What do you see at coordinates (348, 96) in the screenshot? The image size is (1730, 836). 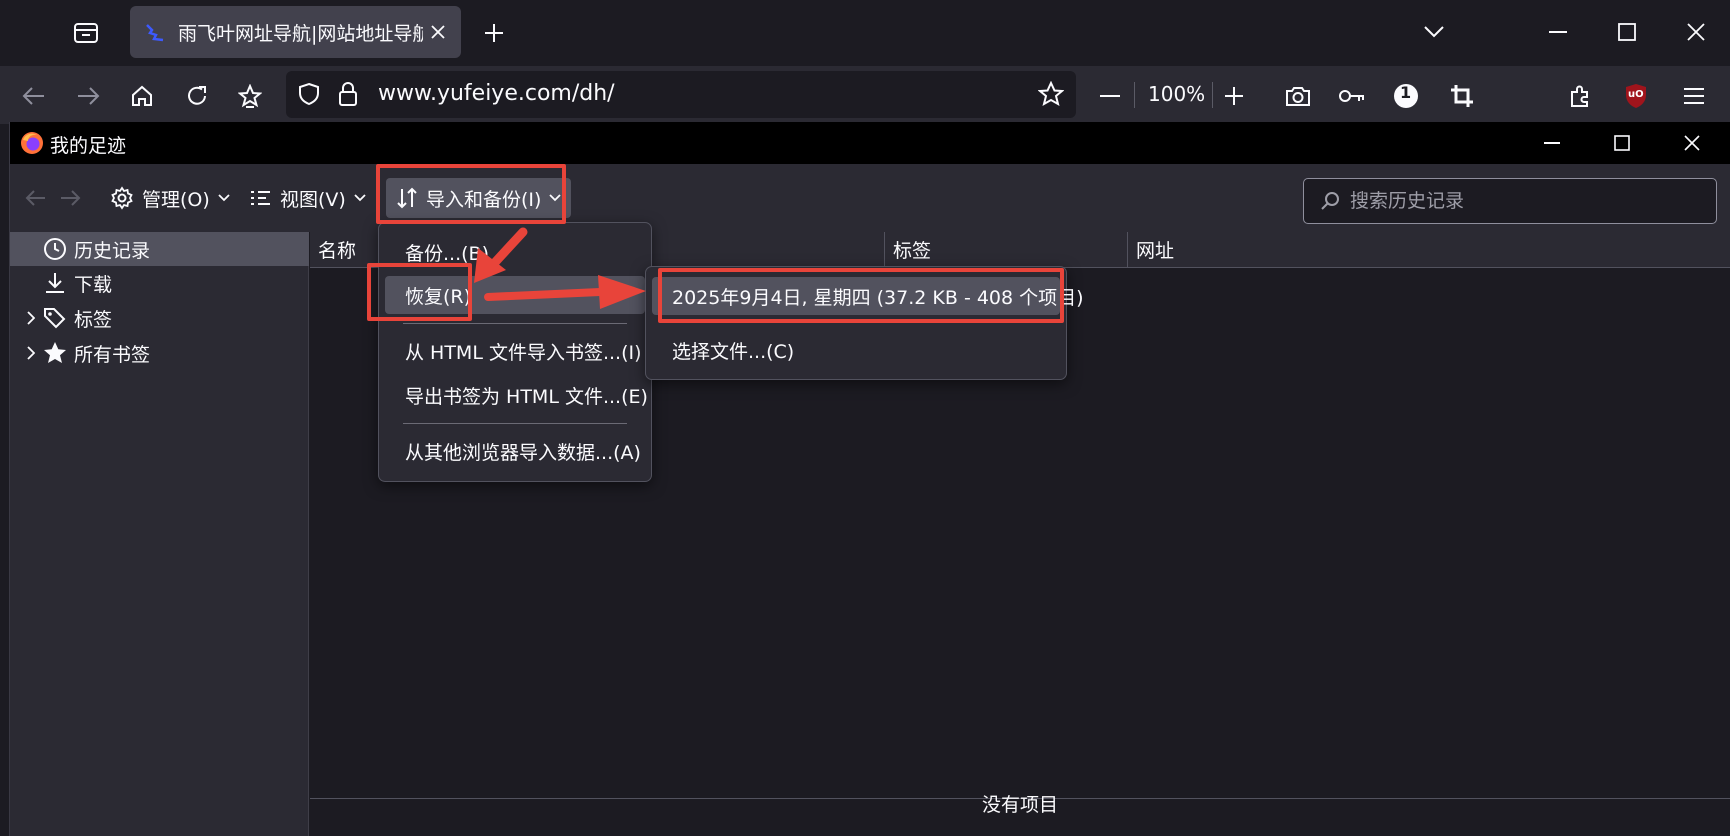 I see `lock-icon` at bounding box center [348, 96].